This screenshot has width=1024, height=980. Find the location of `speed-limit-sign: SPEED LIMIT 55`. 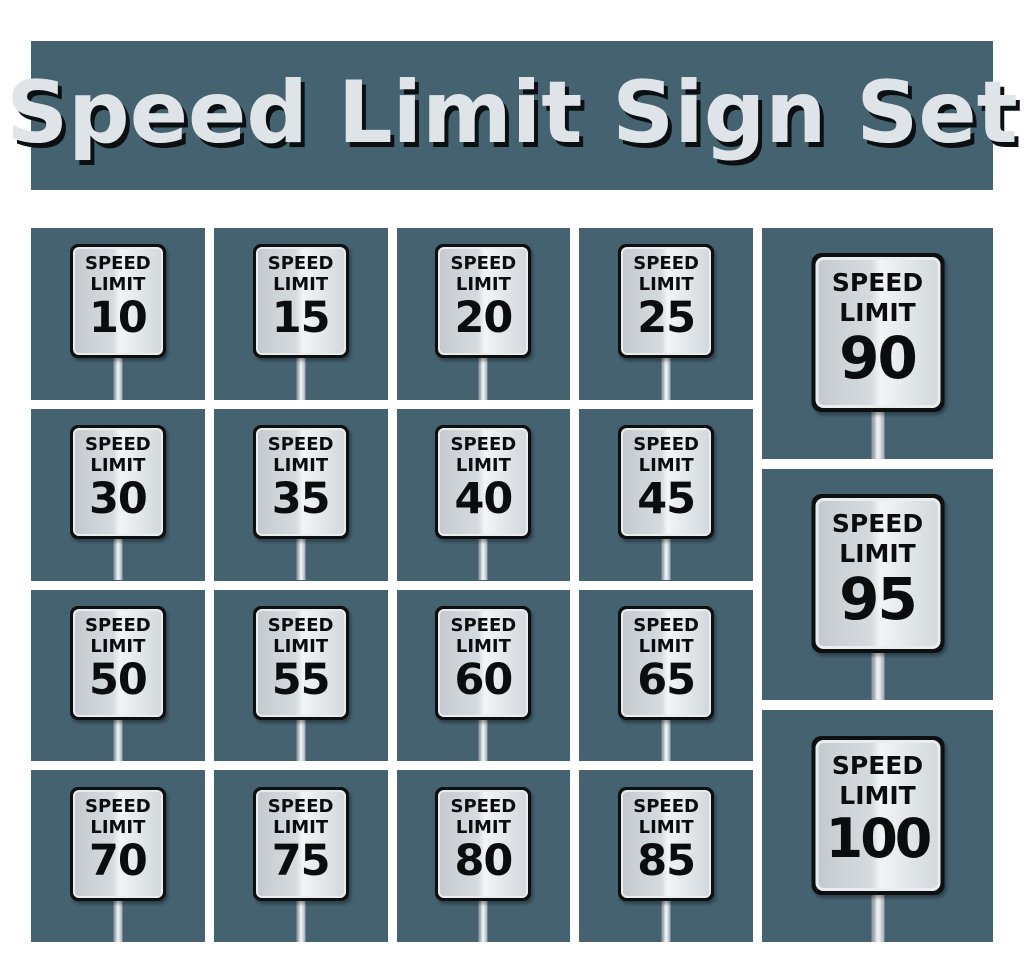

speed-limit-sign: SPEED LIMIT 55 is located at coordinates (300, 662).